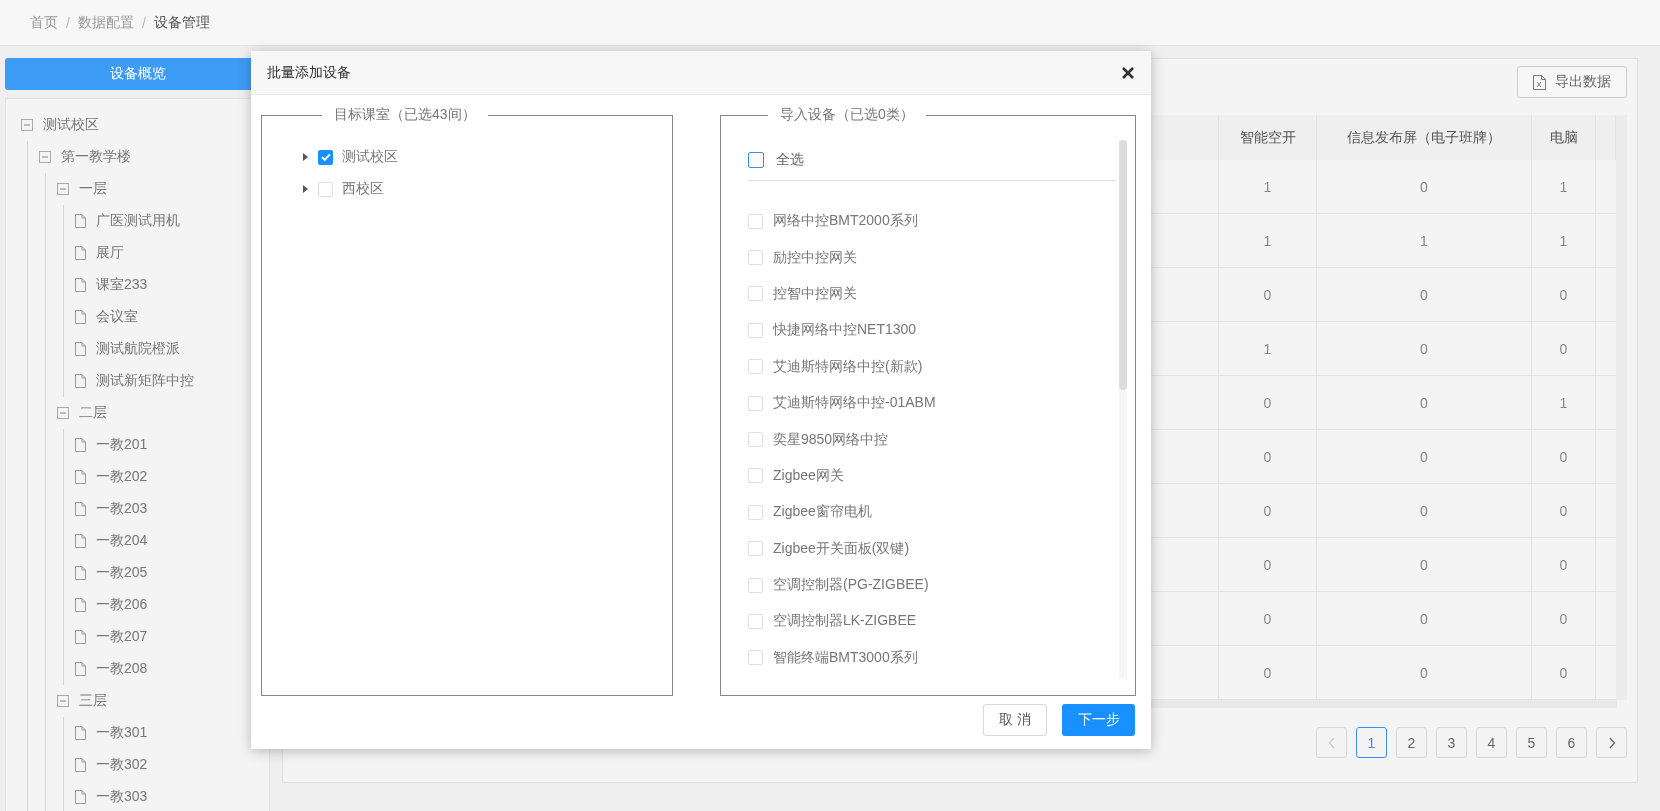 This screenshot has width=1660, height=811. I want to click on column-header: 电脑, so click(1564, 137).